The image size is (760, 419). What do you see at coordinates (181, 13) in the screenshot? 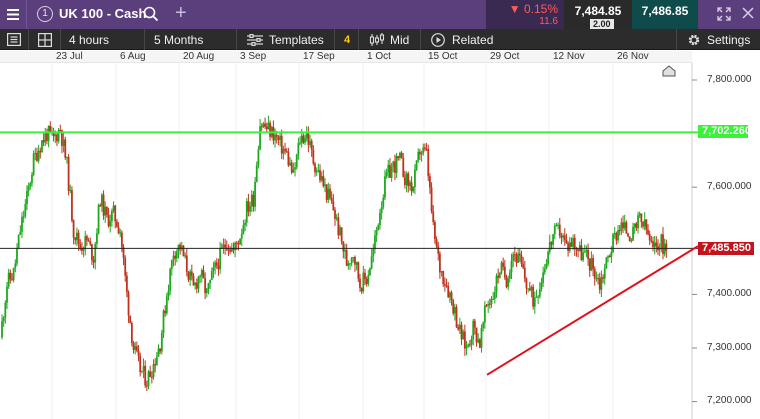
I see `add-tab-icon: +` at bounding box center [181, 13].